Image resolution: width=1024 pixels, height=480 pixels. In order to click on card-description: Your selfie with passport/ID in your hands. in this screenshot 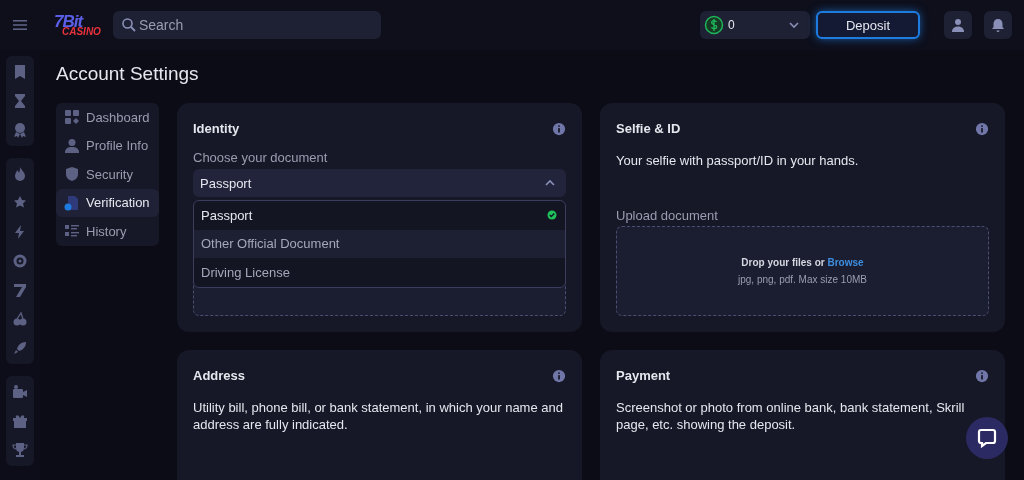, I will do `click(738, 160)`.